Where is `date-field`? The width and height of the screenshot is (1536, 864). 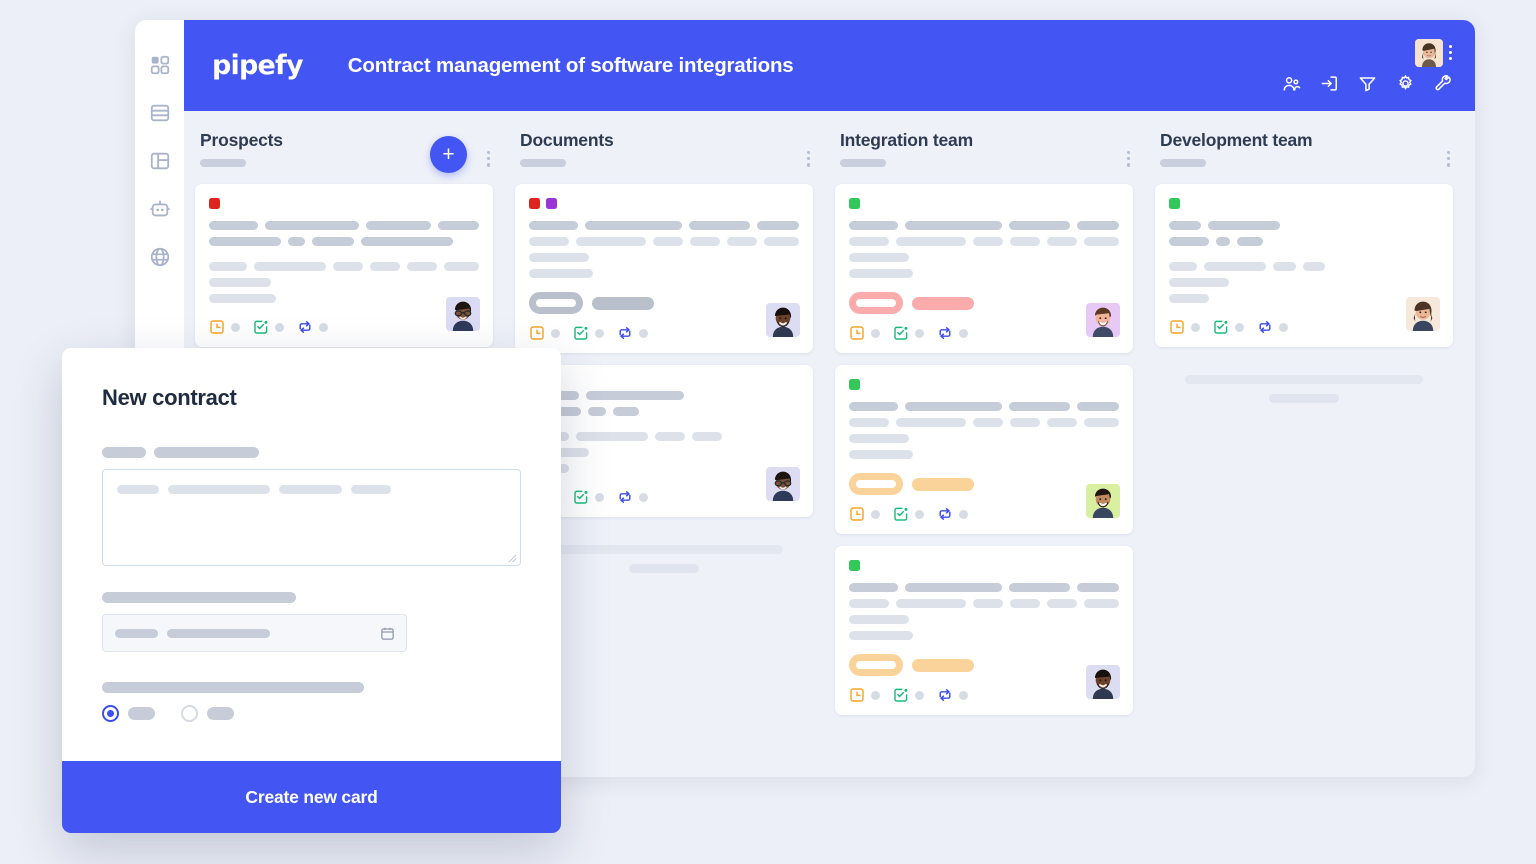
date-field is located at coordinates (254, 633).